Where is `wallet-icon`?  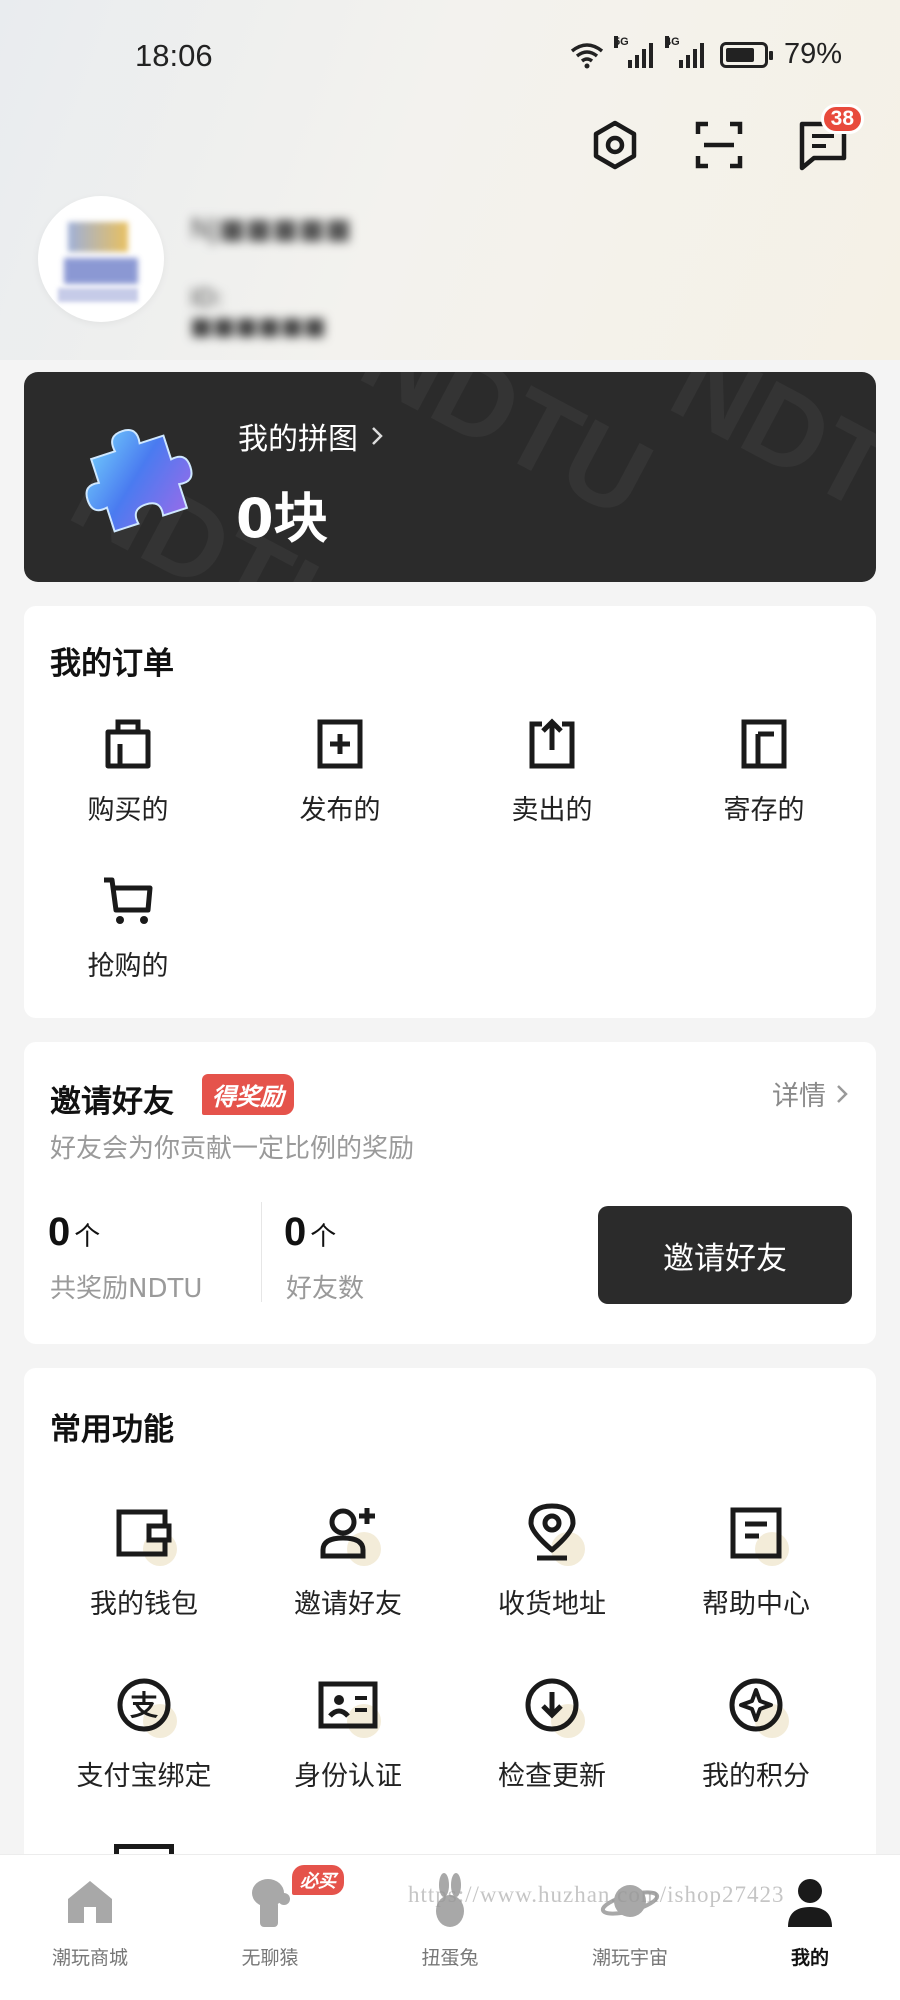
wallet-icon is located at coordinates (144, 1533).